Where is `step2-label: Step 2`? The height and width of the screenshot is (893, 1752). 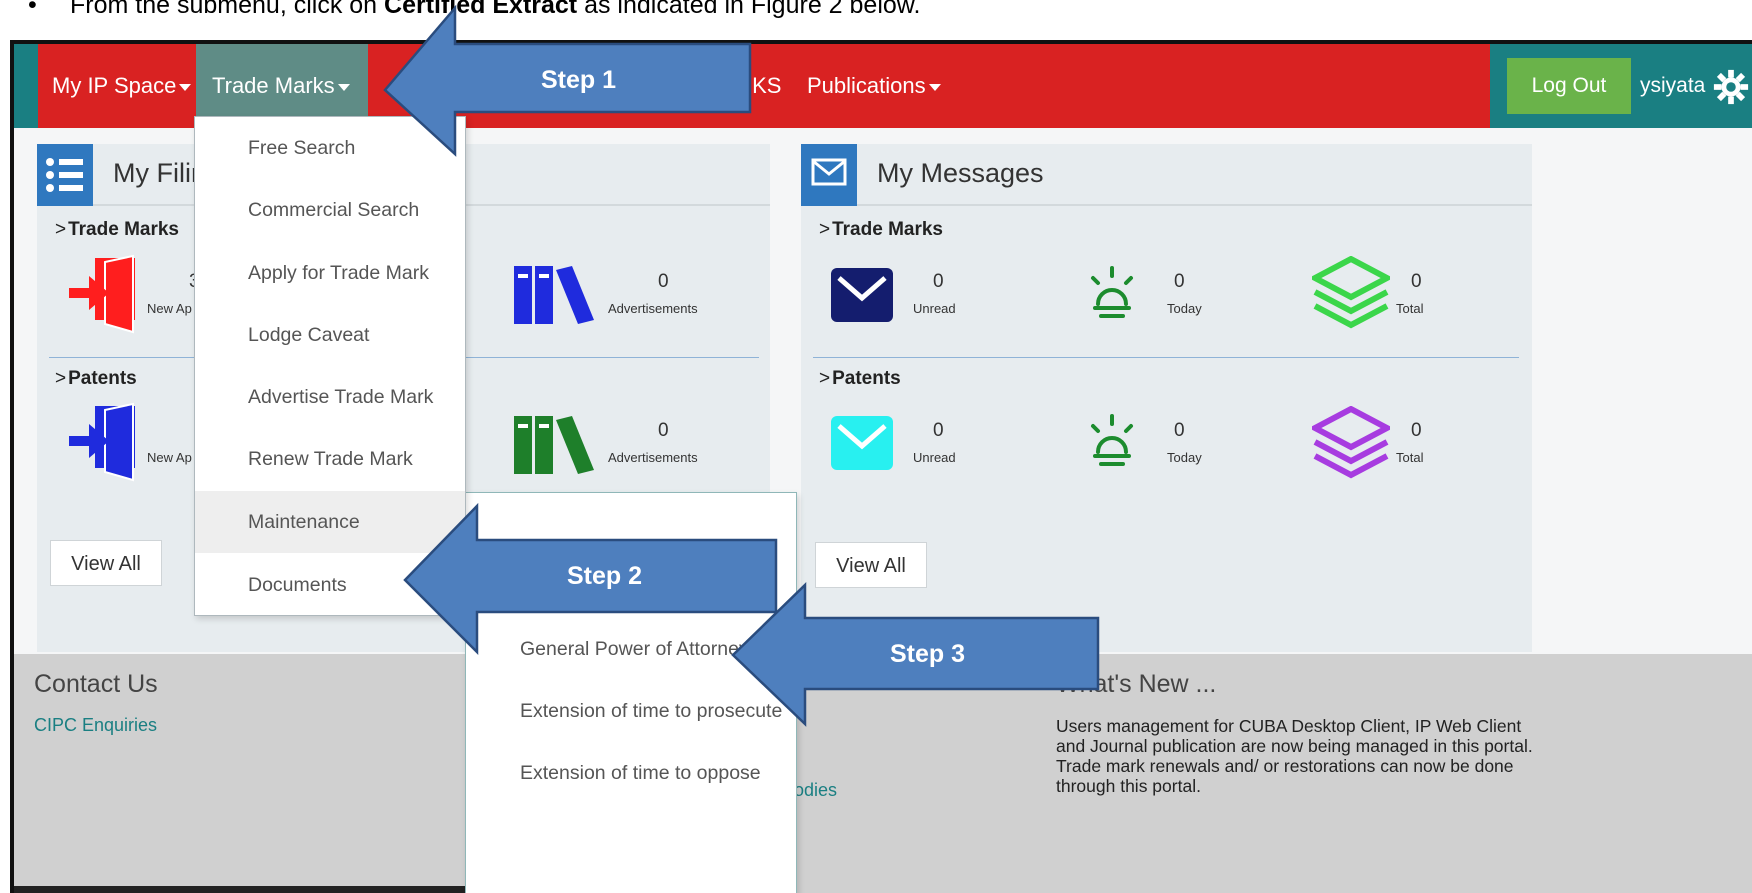 step2-label: Step 2 is located at coordinates (605, 576).